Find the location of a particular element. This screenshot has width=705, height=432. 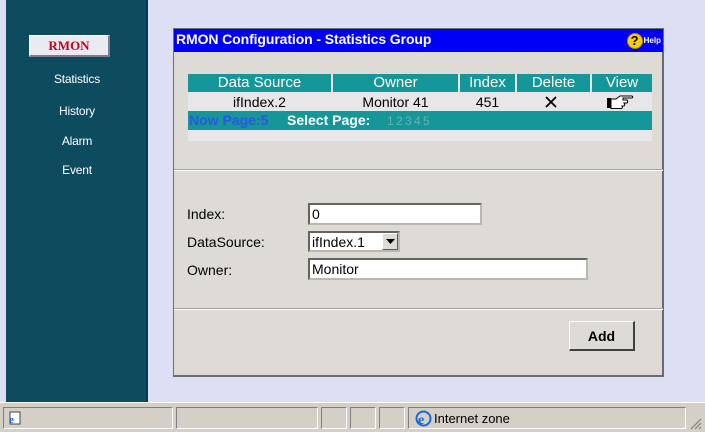

column-header-delete: Delete is located at coordinates (553, 83).